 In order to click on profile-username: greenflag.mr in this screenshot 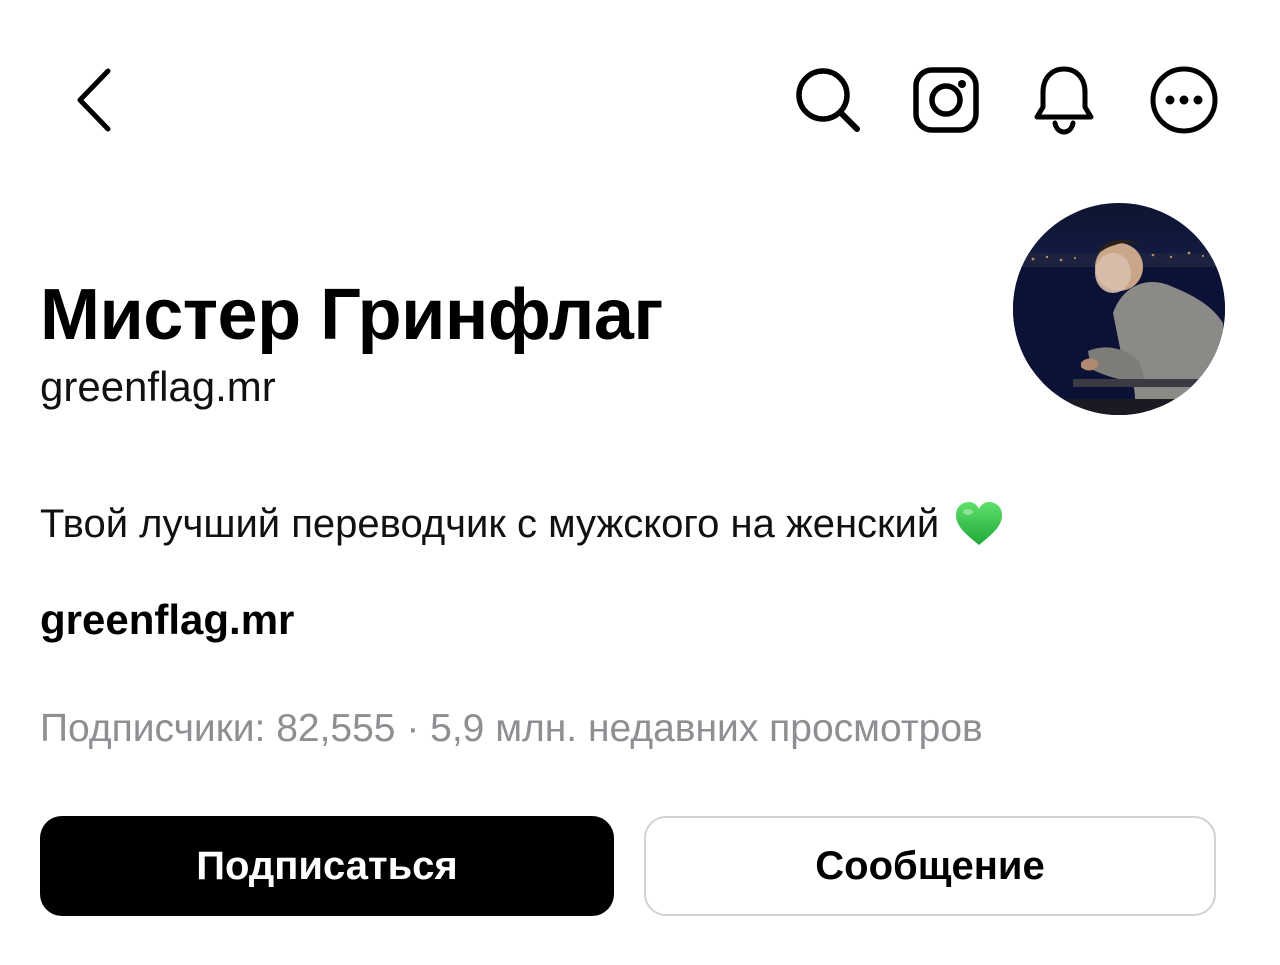, I will do `click(158, 386)`.